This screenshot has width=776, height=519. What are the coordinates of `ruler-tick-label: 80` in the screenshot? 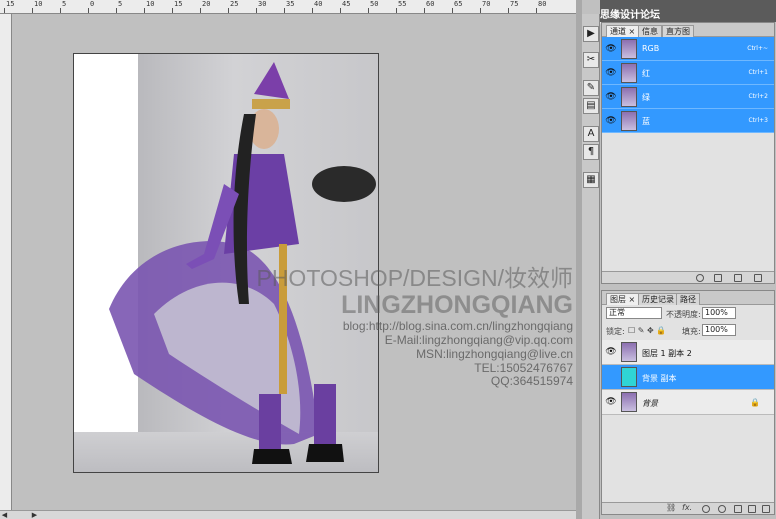 It's located at (542, 4).